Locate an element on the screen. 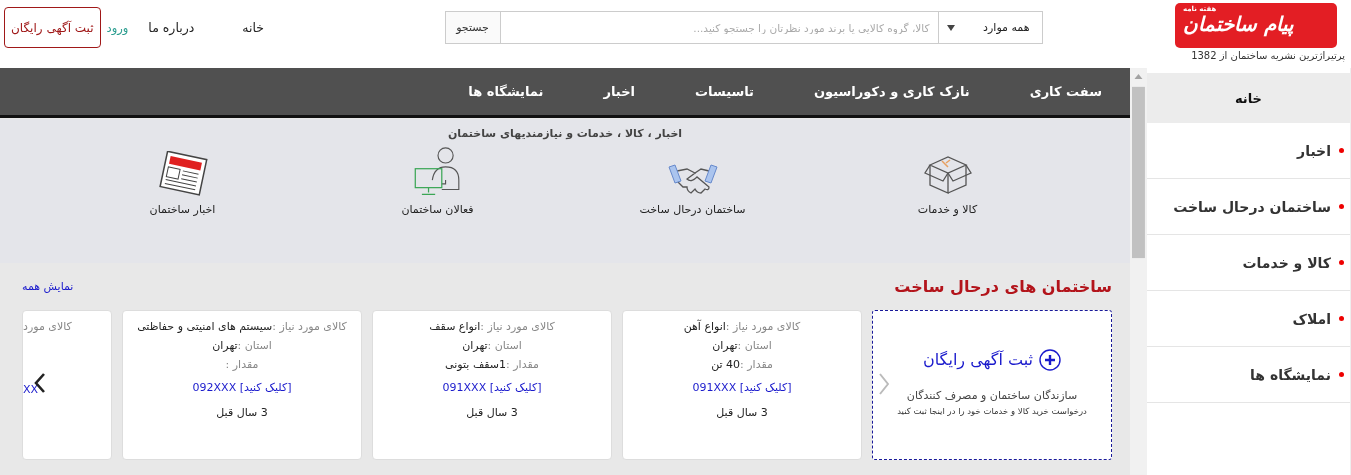 This screenshot has width=1351, height=475. header-link: خانه is located at coordinates (249, 27).